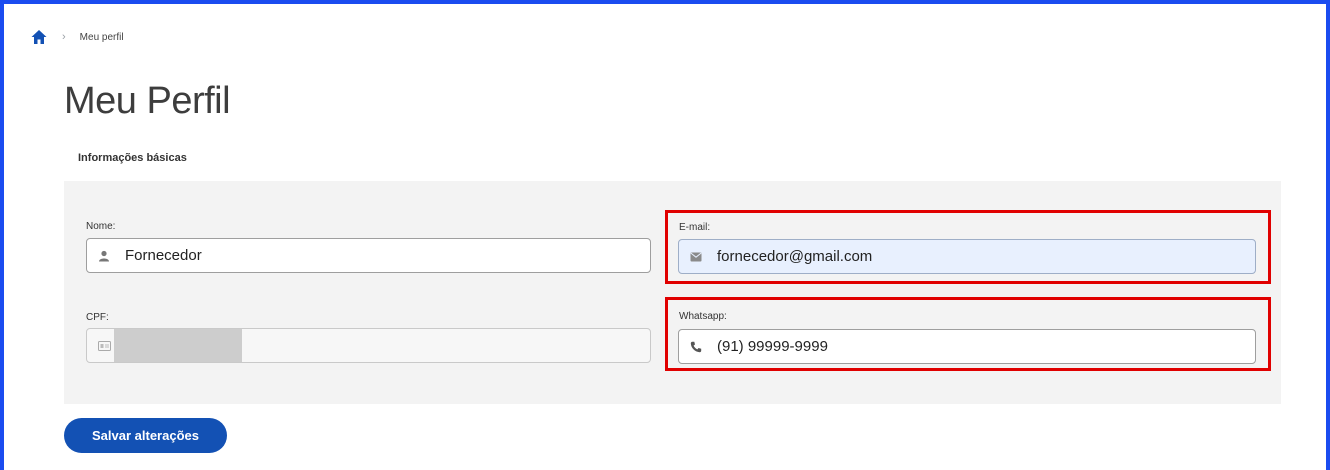 This screenshot has width=1330, height=470. Describe the element at coordinates (39, 37) in the screenshot. I see `home-icon` at that location.